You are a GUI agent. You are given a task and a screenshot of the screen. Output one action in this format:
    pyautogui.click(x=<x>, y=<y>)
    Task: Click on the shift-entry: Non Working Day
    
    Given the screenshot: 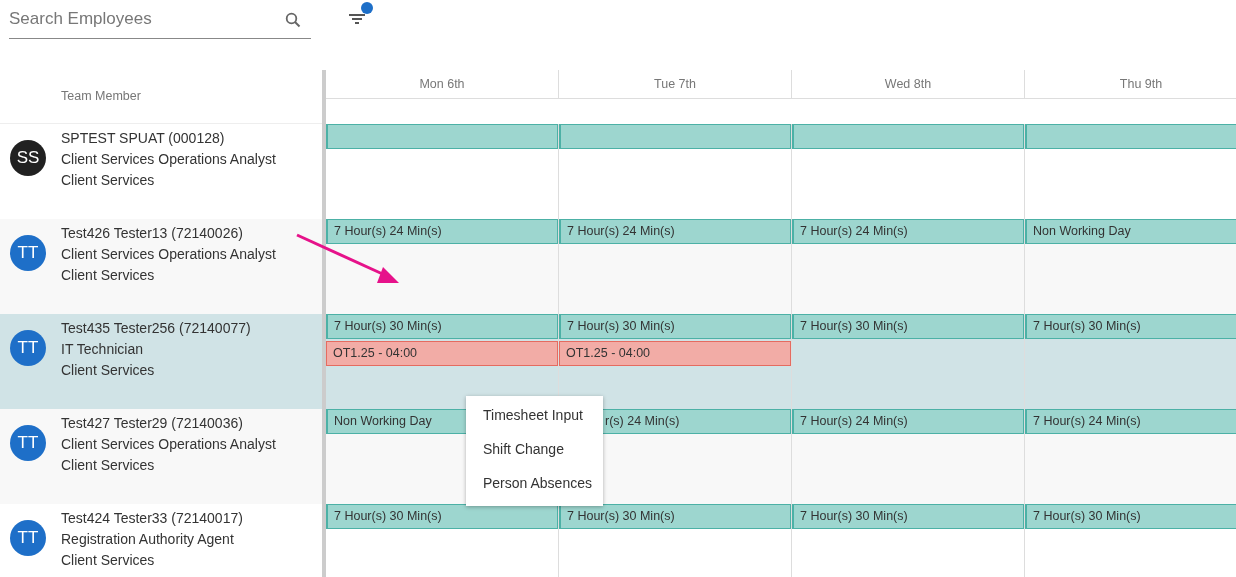 What is the action you would take?
    pyautogui.click(x=1130, y=231)
    